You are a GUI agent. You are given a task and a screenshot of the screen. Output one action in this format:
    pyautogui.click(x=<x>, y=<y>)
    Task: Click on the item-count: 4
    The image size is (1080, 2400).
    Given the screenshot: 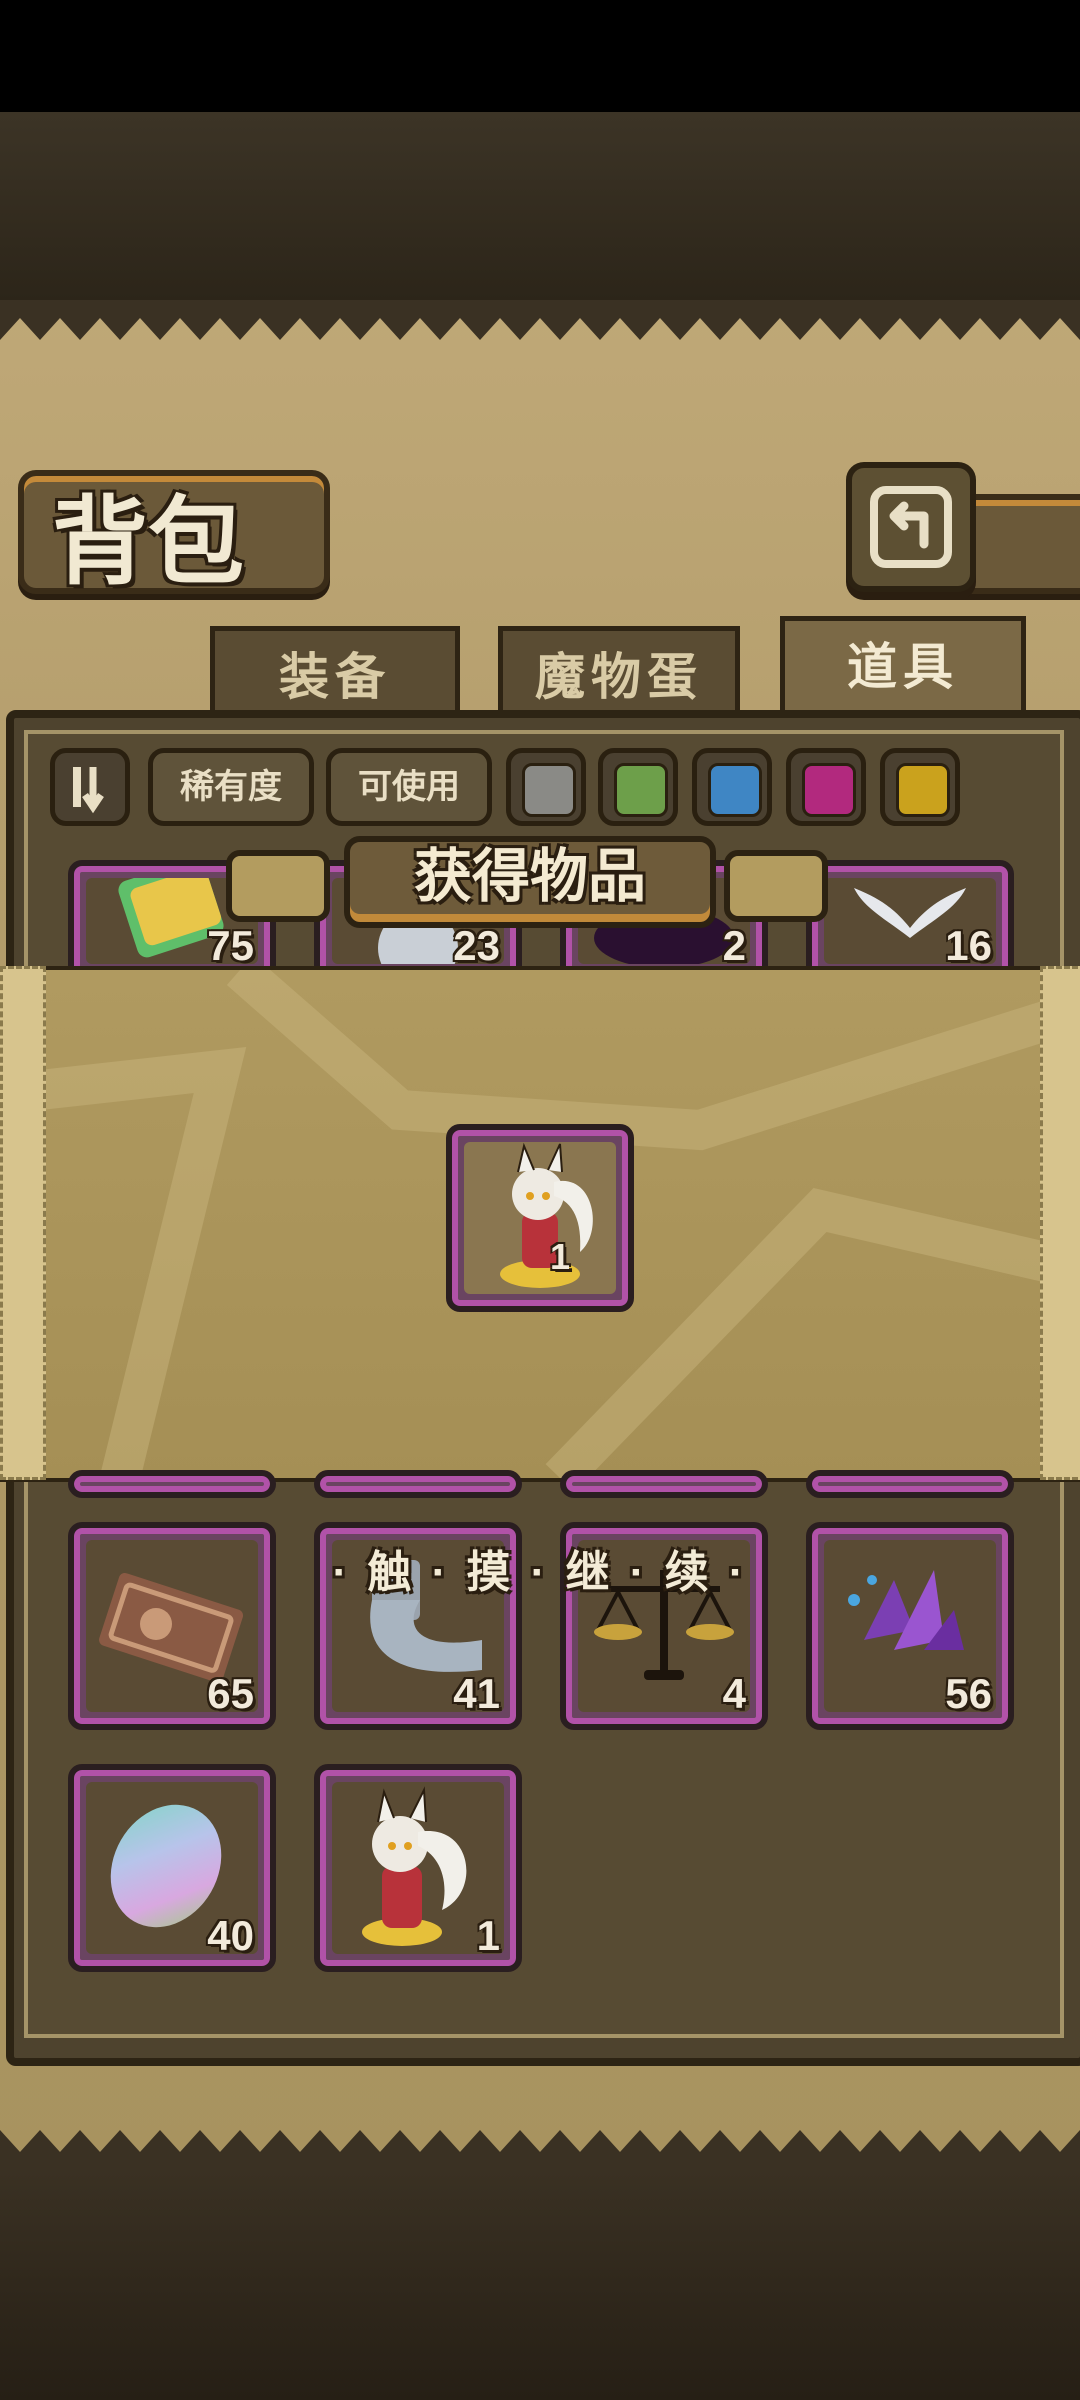 What is the action you would take?
    pyautogui.click(x=734, y=1693)
    